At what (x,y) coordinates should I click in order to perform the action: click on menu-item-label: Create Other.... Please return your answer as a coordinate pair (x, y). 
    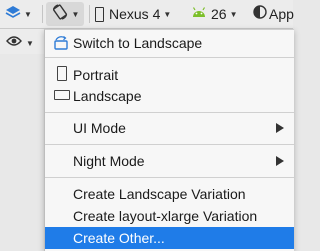
    Looking at the image, I should click on (119, 238).